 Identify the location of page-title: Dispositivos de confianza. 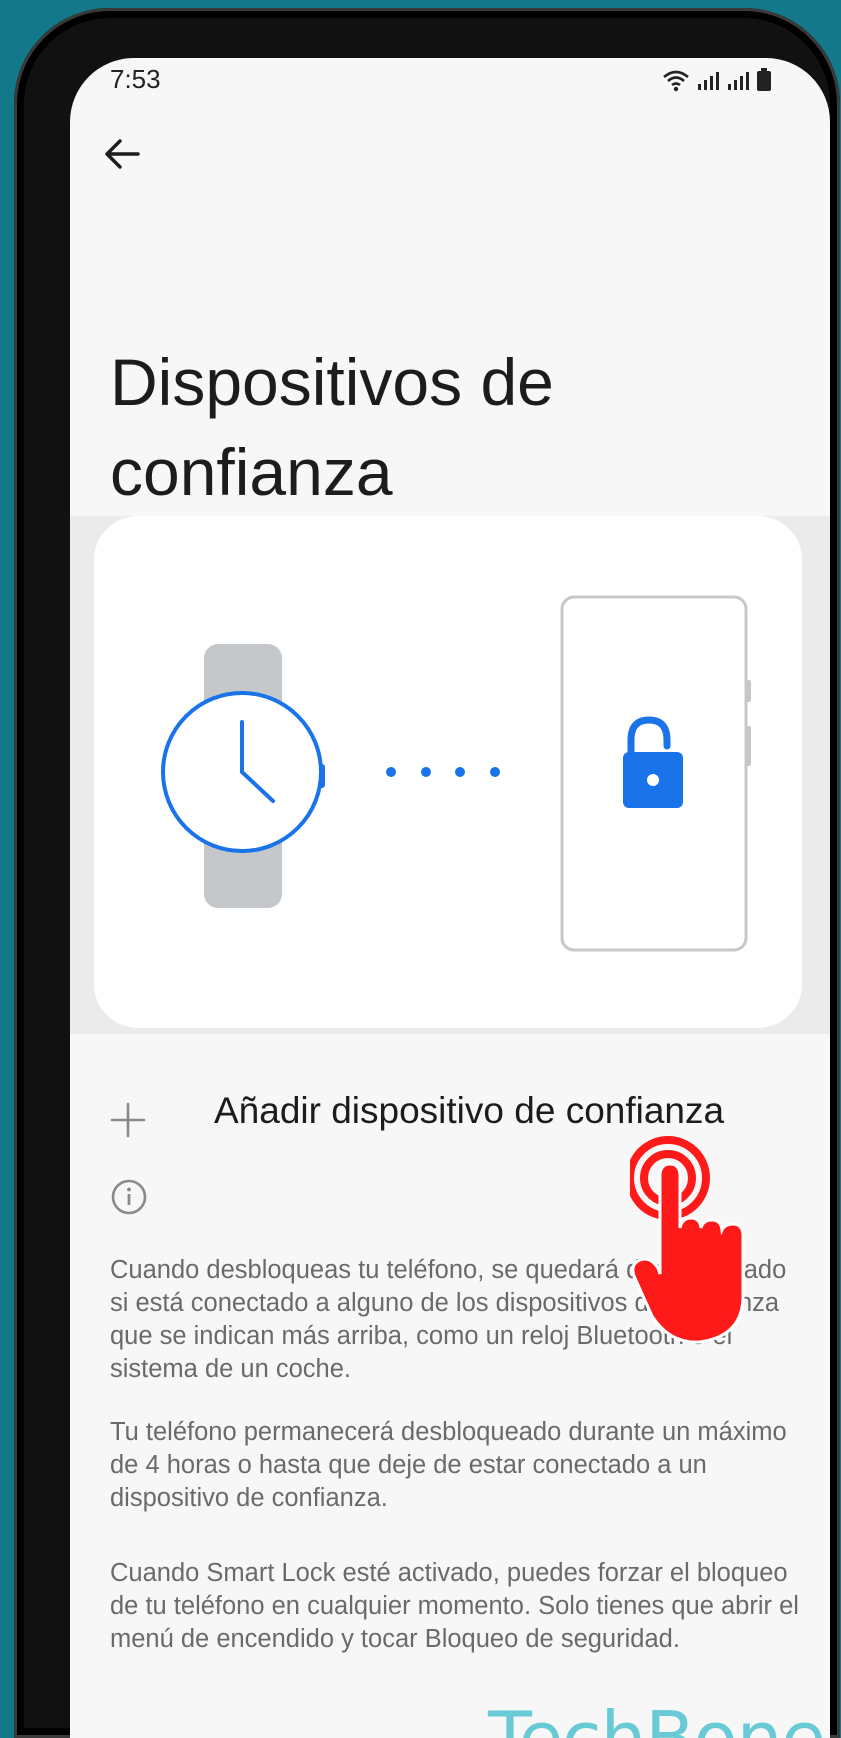
(332, 427).